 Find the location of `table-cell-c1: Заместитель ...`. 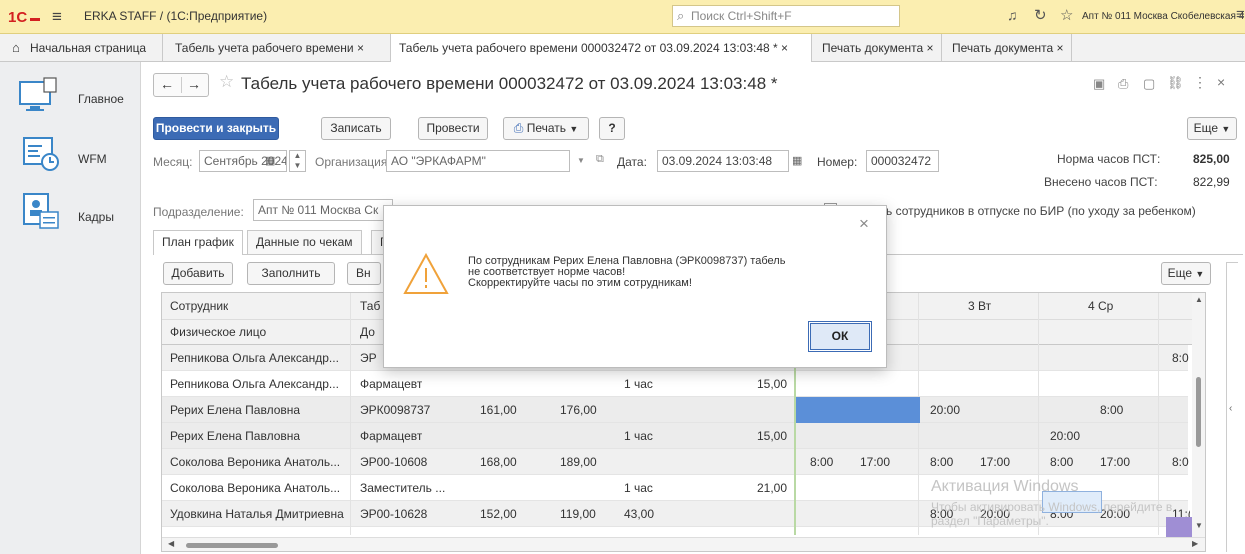

table-cell-c1: Заместитель ... is located at coordinates (402, 488).